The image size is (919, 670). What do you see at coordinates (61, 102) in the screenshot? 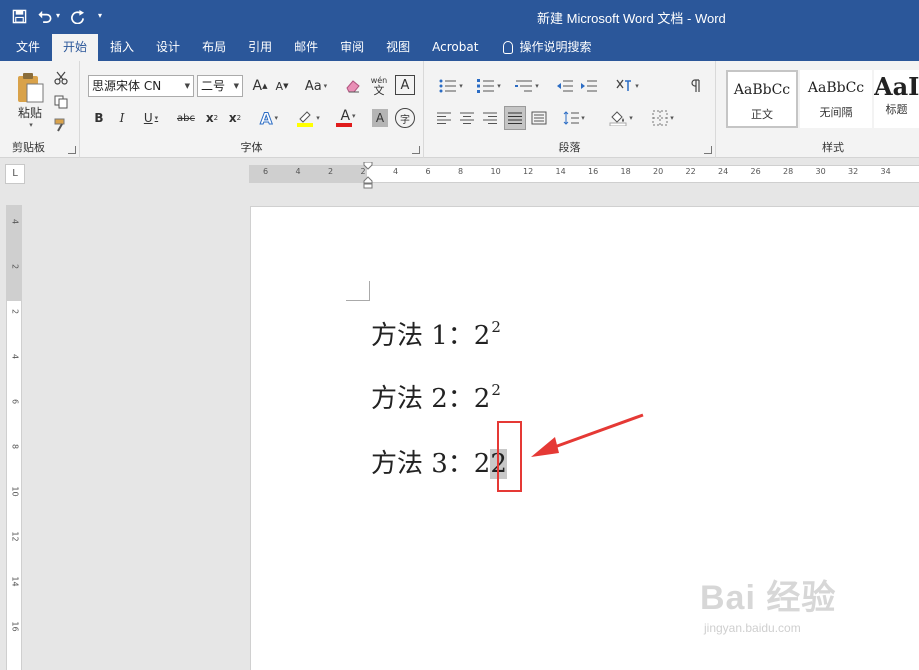
I see `copy-button` at bounding box center [61, 102].